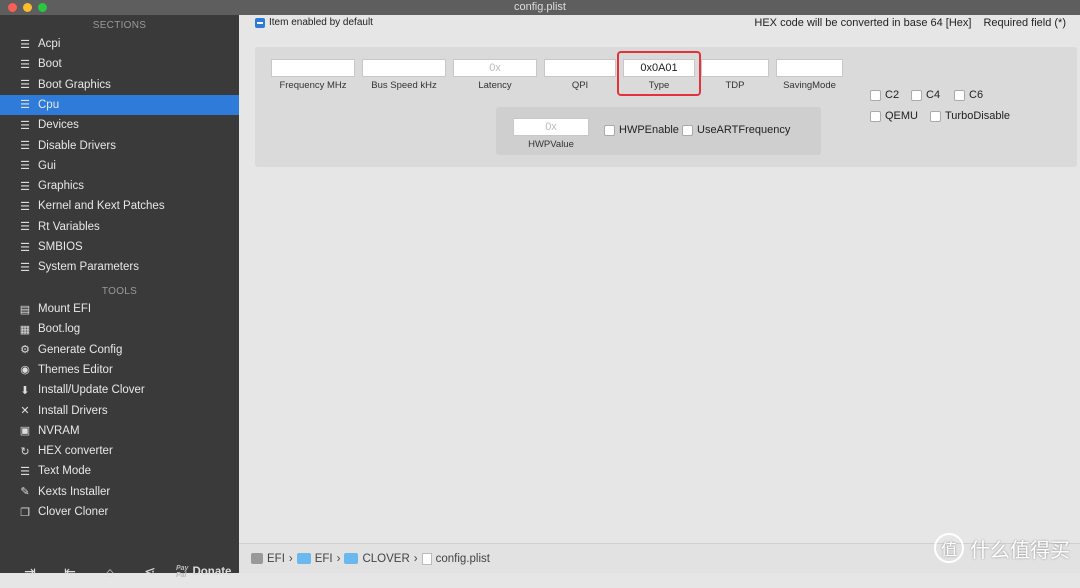  Describe the element at coordinates (257, 558) in the screenshot. I see `disk-icon` at that location.